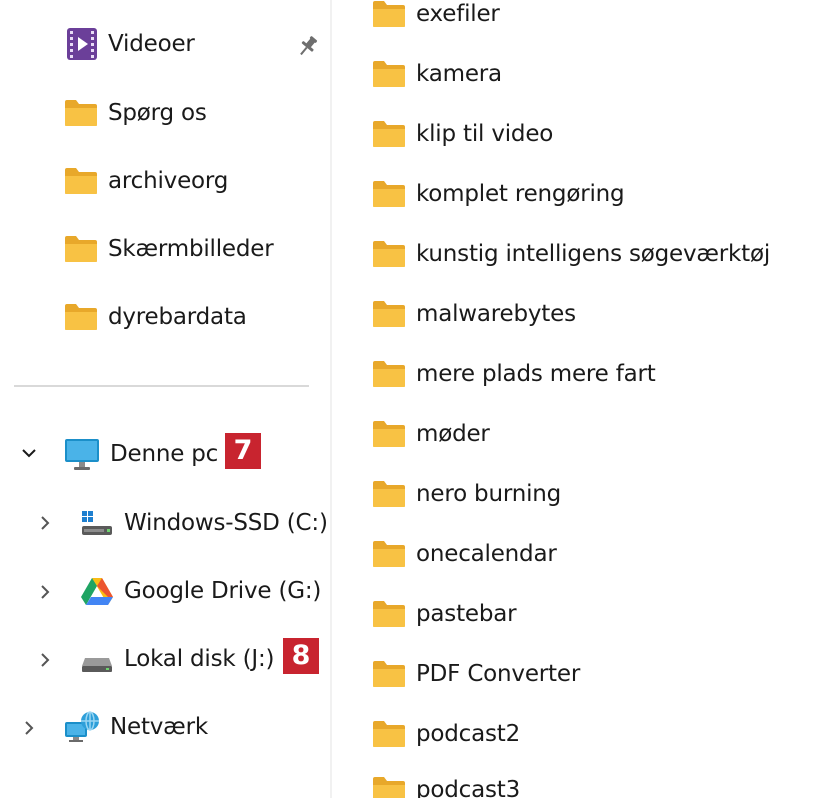 The height and width of the screenshot is (798, 840). What do you see at coordinates (520, 194) in the screenshot?
I see `file-name: komplet rengøring` at bounding box center [520, 194].